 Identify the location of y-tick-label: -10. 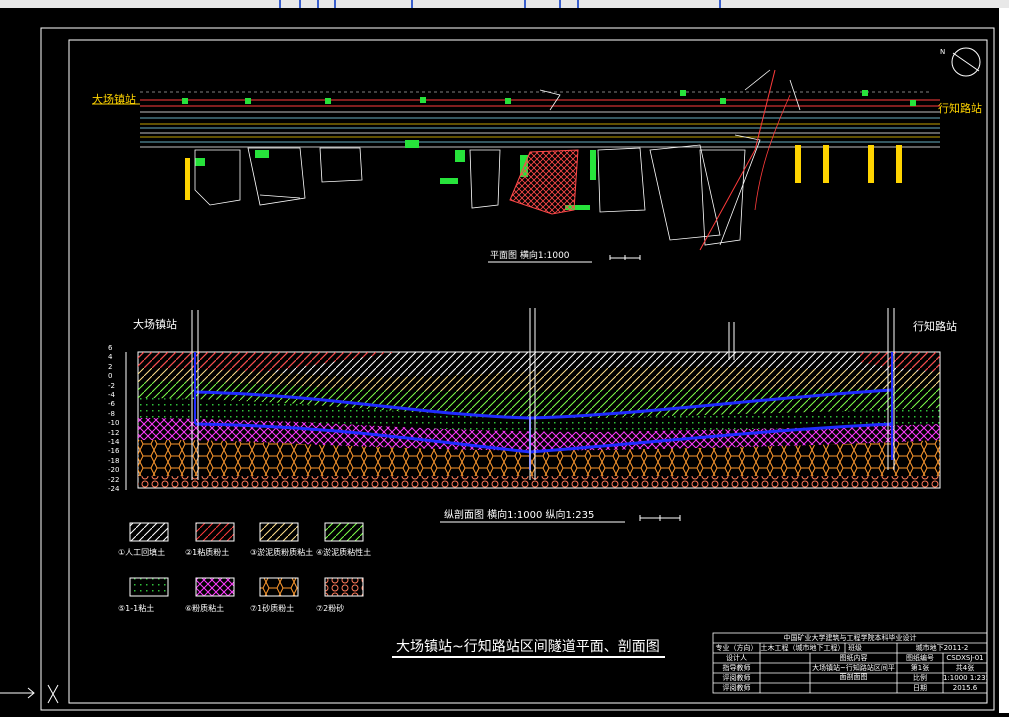
(114, 423).